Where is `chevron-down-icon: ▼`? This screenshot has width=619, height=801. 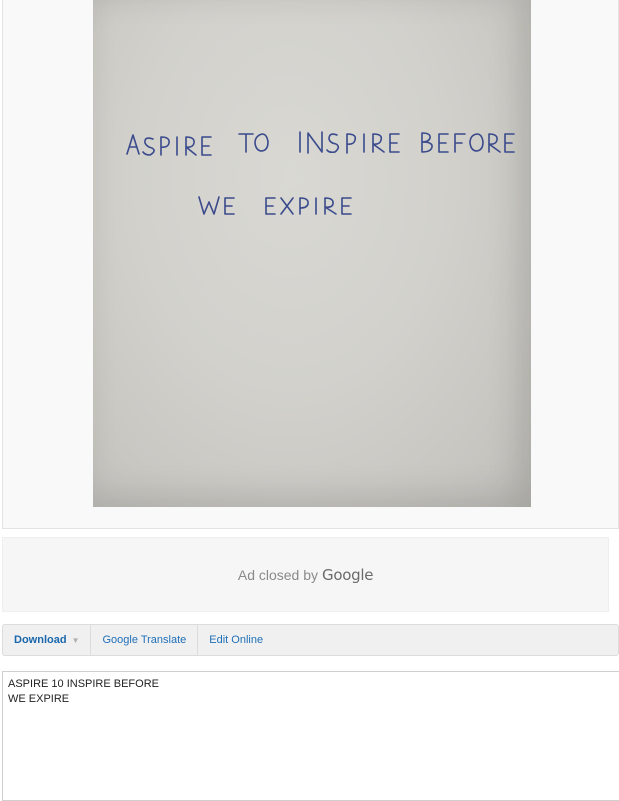
chevron-down-icon: ▼ is located at coordinates (75, 640).